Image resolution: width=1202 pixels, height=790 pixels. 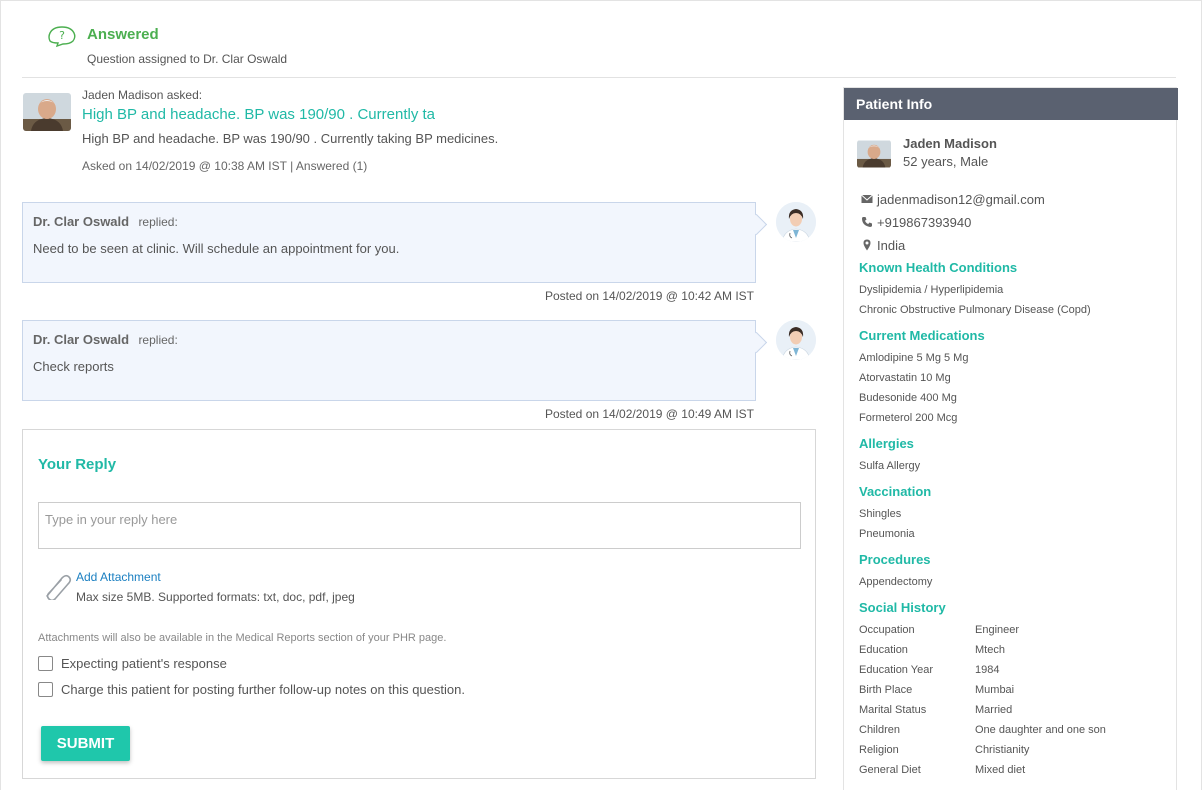 I want to click on current-medications-title: Current Medications, so click(x=922, y=335).